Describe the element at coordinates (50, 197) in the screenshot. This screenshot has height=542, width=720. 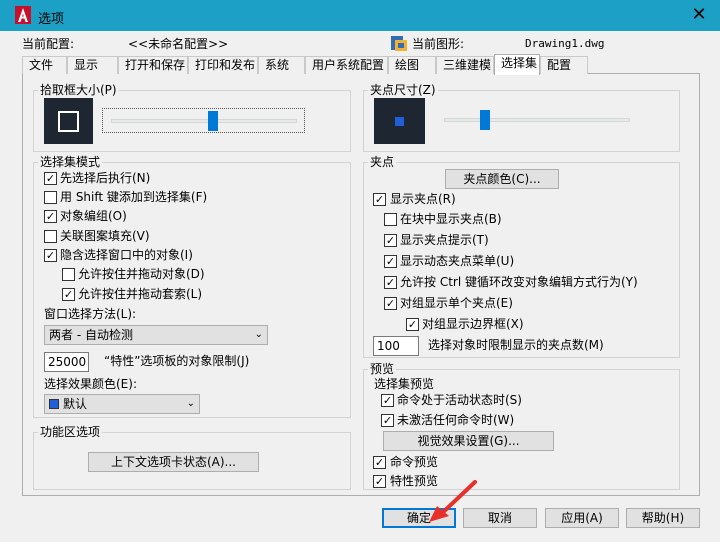
I see `shift-add-checkbox` at that location.